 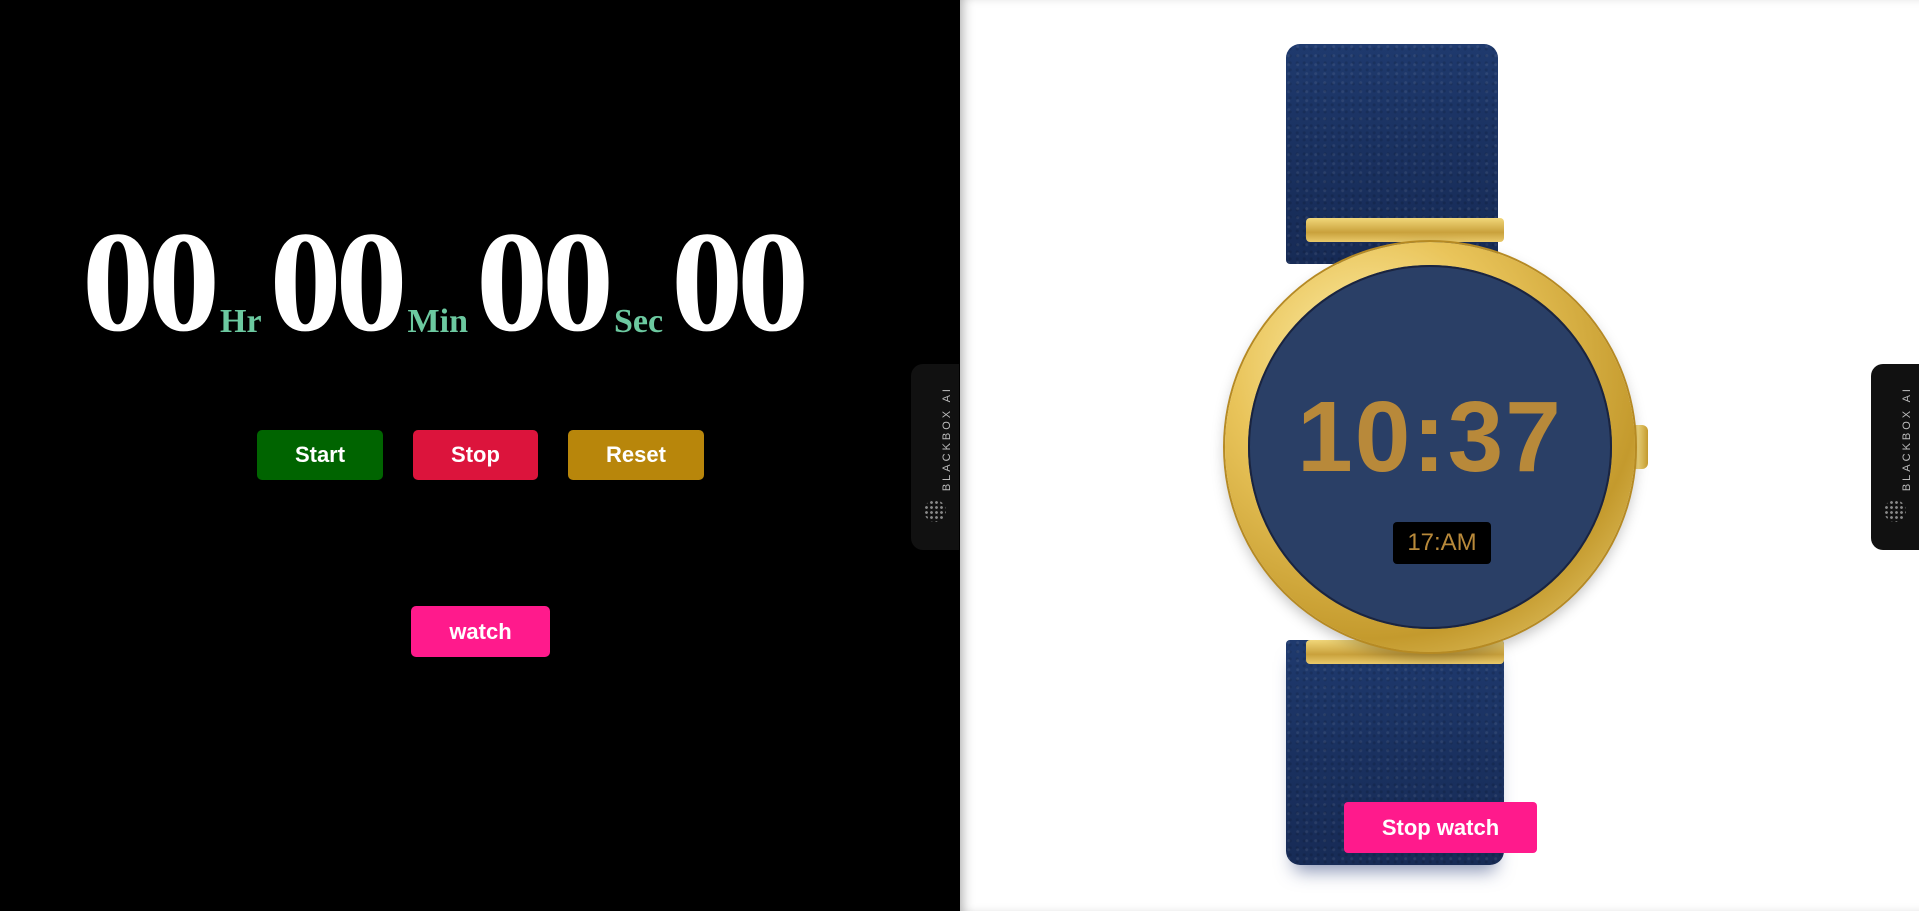 What do you see at coordinates (1895, 457) in the screenshot?
I see `blackbox-side-tab-right: BLACKBOX AI` at bounding box center [1895, 457].